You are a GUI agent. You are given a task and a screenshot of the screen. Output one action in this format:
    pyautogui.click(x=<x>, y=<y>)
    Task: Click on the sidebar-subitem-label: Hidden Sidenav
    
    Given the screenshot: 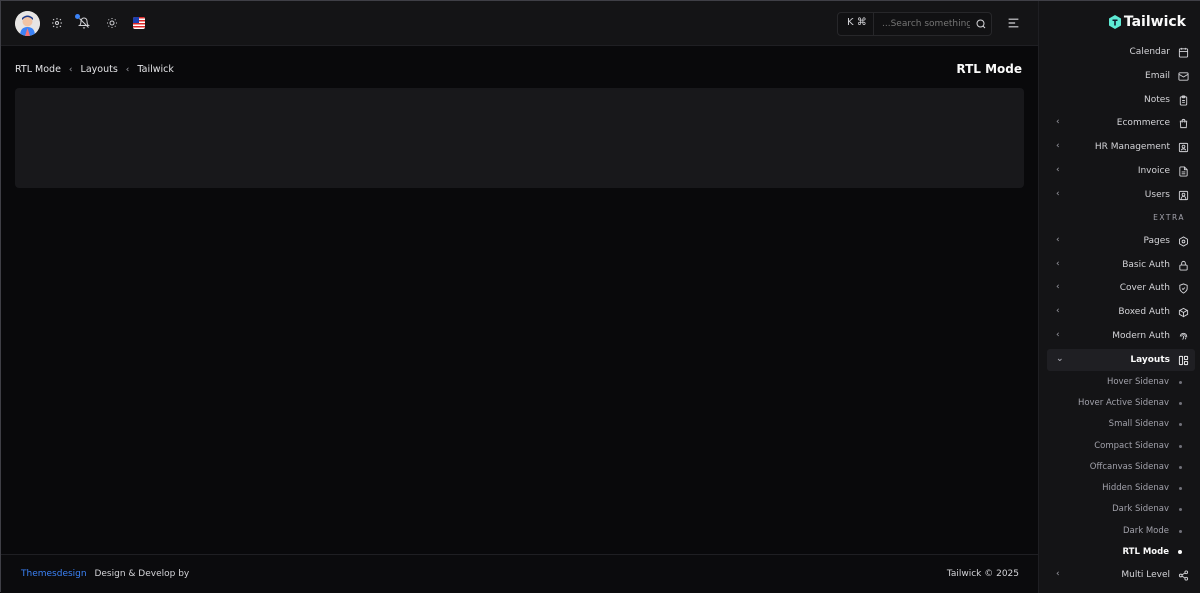 What is the action you would take?
    pyautogui.click(x=1135, y=488)
    